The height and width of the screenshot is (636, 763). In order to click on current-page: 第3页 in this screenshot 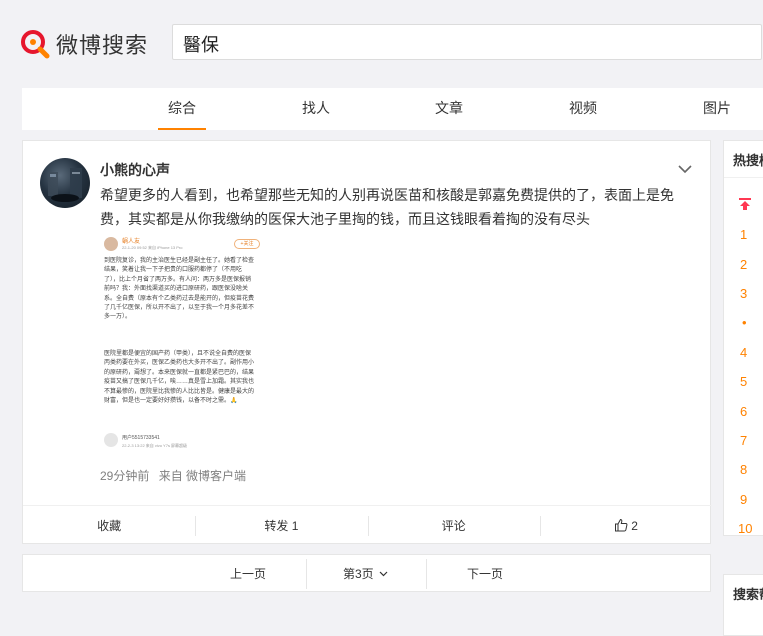, I will do `click(358, 574)`.